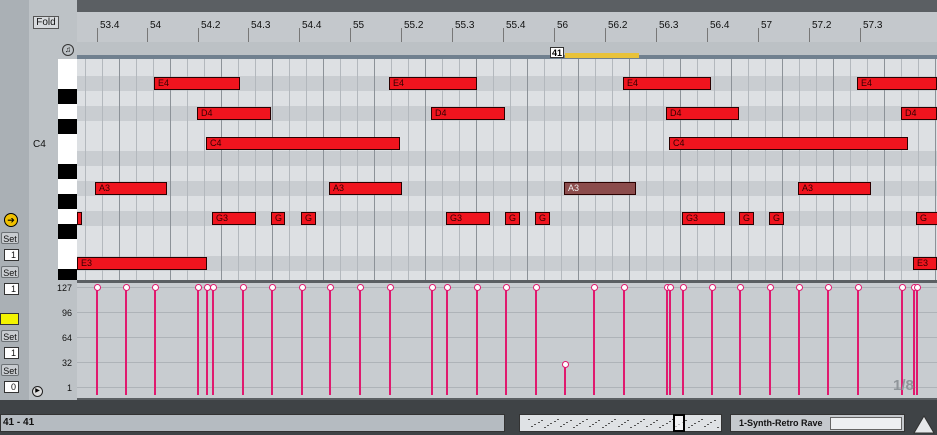 Image resolution: width=937 pixels, height=435 pixels. Describe the element at coordinates (79, 218) in the screenshot. I see `midi-note` at that location.